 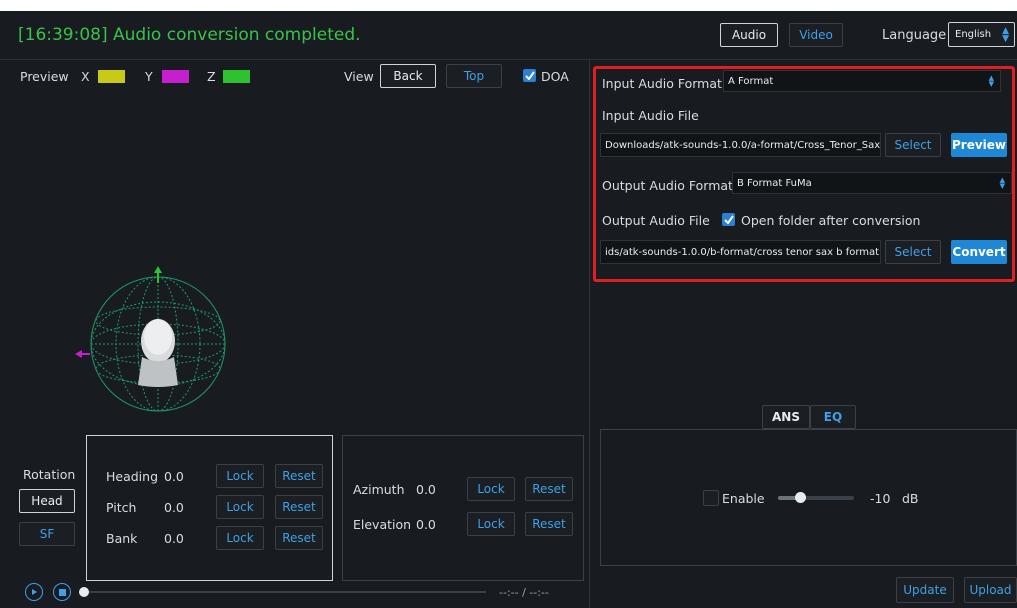 What do you see at coordinates (816, 35) in the screenshot?
I see `tab-video: Video` at bounding box center [816, 35].